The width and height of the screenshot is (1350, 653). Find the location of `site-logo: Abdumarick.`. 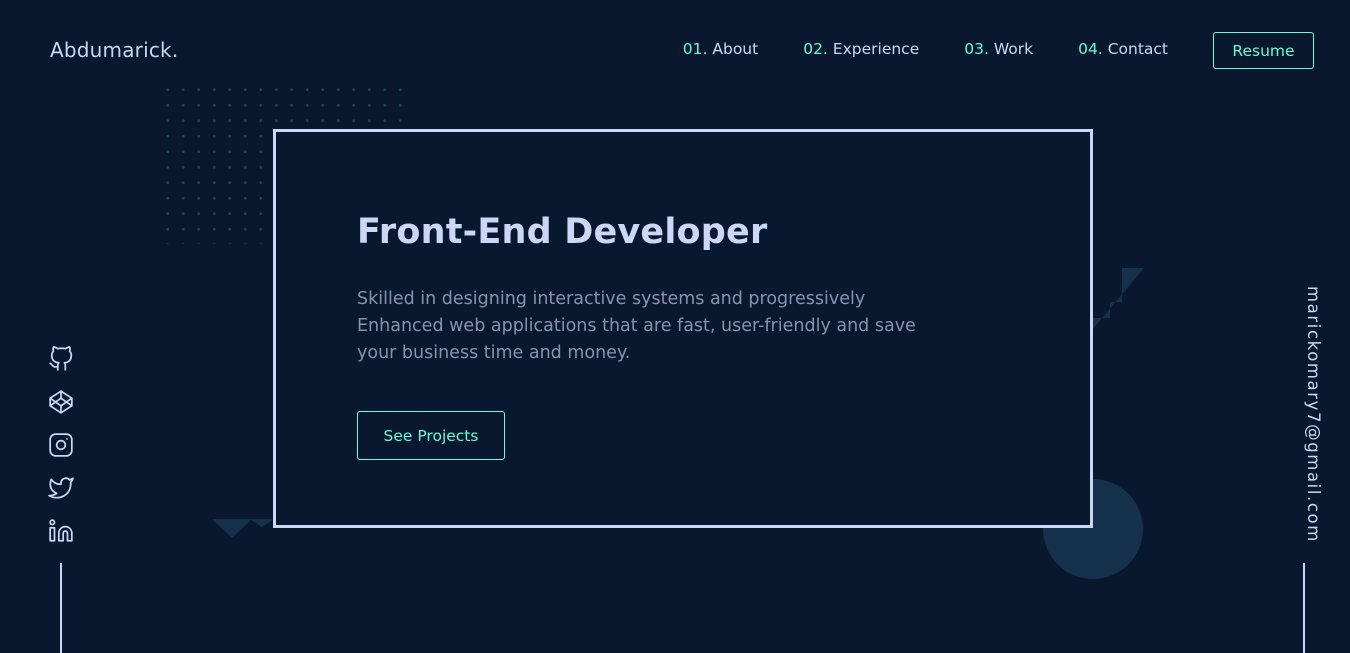

site-logo: Abdumarick. is located at coordinates (114, 50).